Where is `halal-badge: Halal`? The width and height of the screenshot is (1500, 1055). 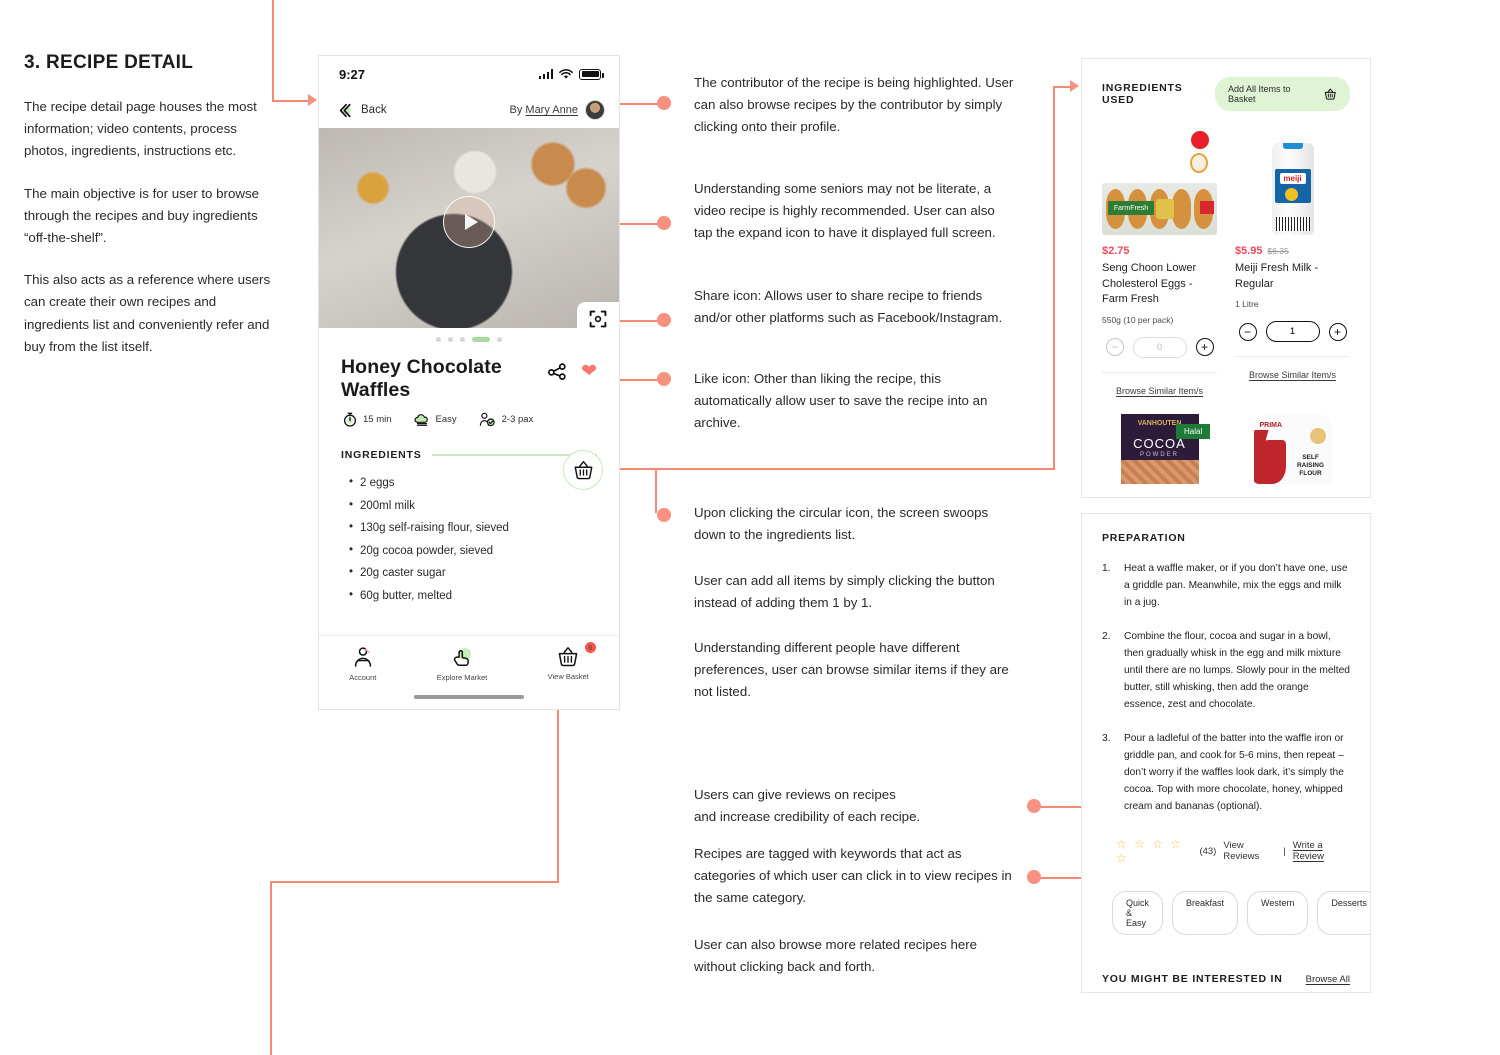 halal-badge: Halal is located at coordinates (1193, 431).